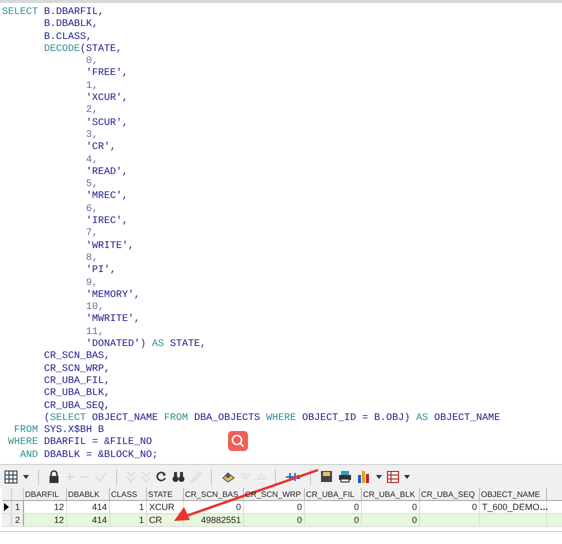 The height and width of the screenshot is (544, 562). Describe the element at coordinates (91, 258) in the screenshot. I see `code-line: 8,` at that location.